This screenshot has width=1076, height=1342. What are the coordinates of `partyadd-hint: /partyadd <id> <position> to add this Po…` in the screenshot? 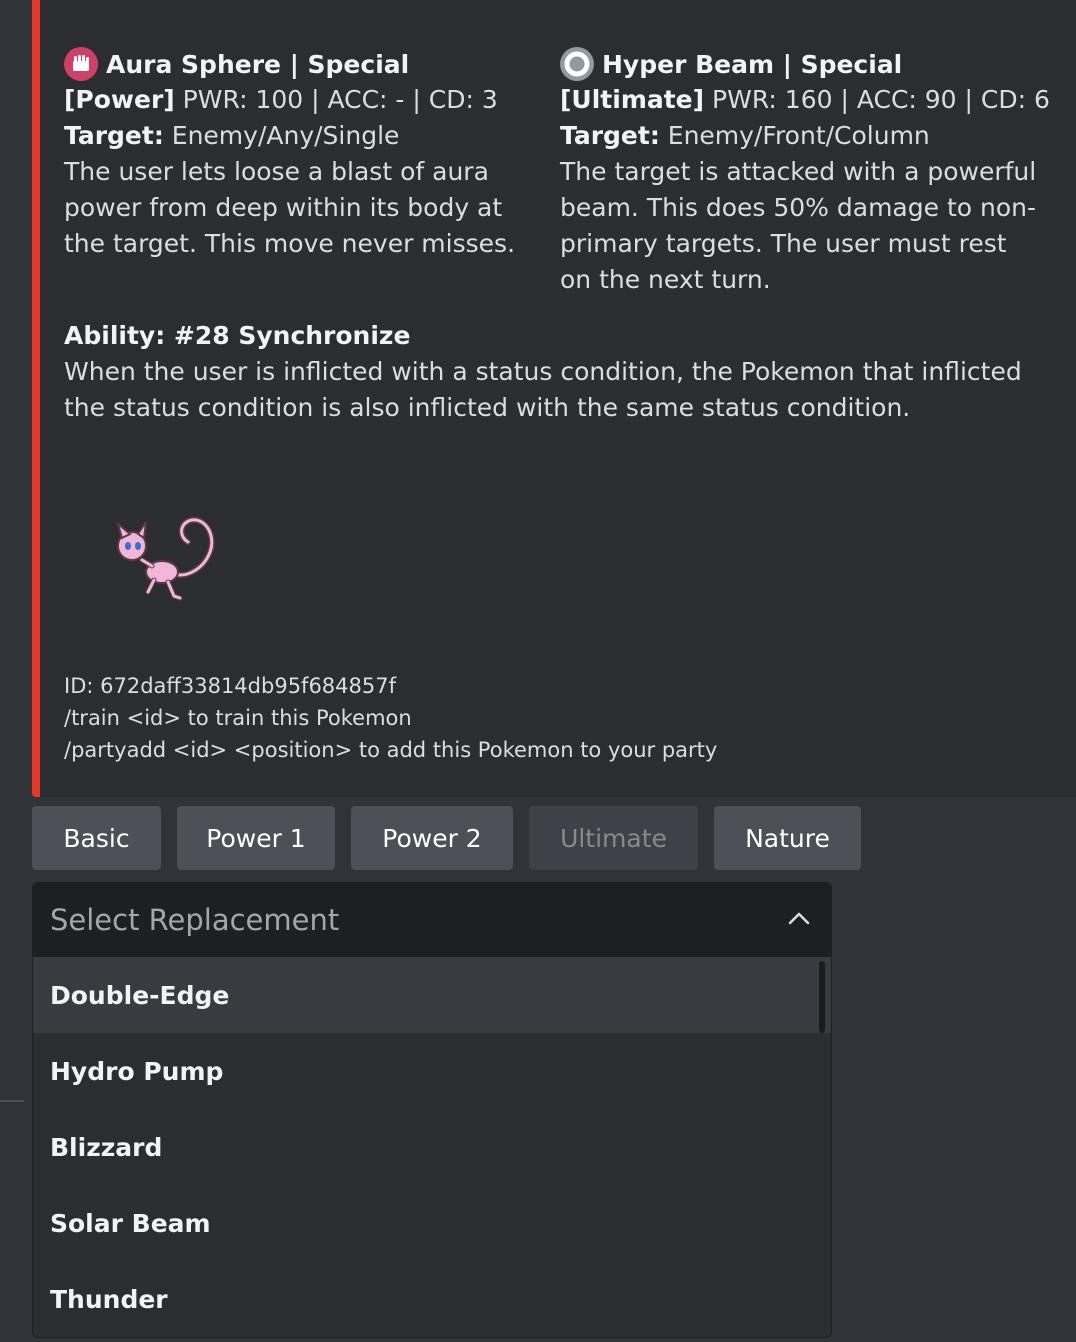 It's located at (391, 750).